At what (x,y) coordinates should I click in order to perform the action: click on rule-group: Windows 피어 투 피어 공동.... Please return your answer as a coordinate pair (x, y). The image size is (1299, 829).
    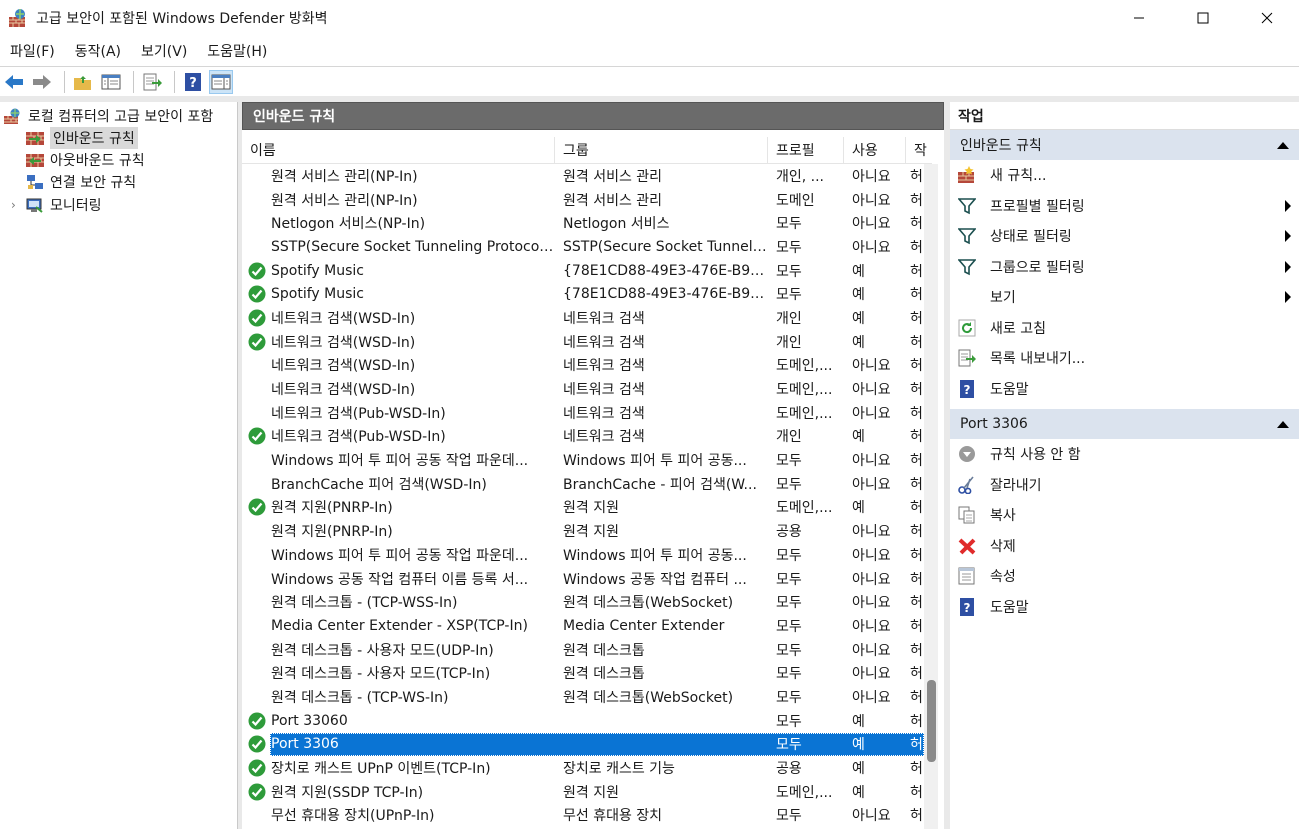
    Looking at the image, I should click on (655, 555).